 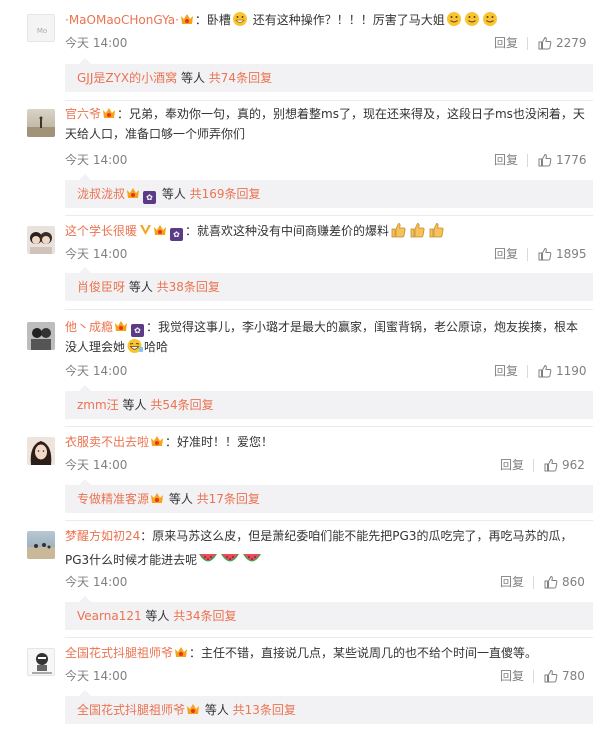 I want to click on like-button: 860, so click(x=564, y=582).